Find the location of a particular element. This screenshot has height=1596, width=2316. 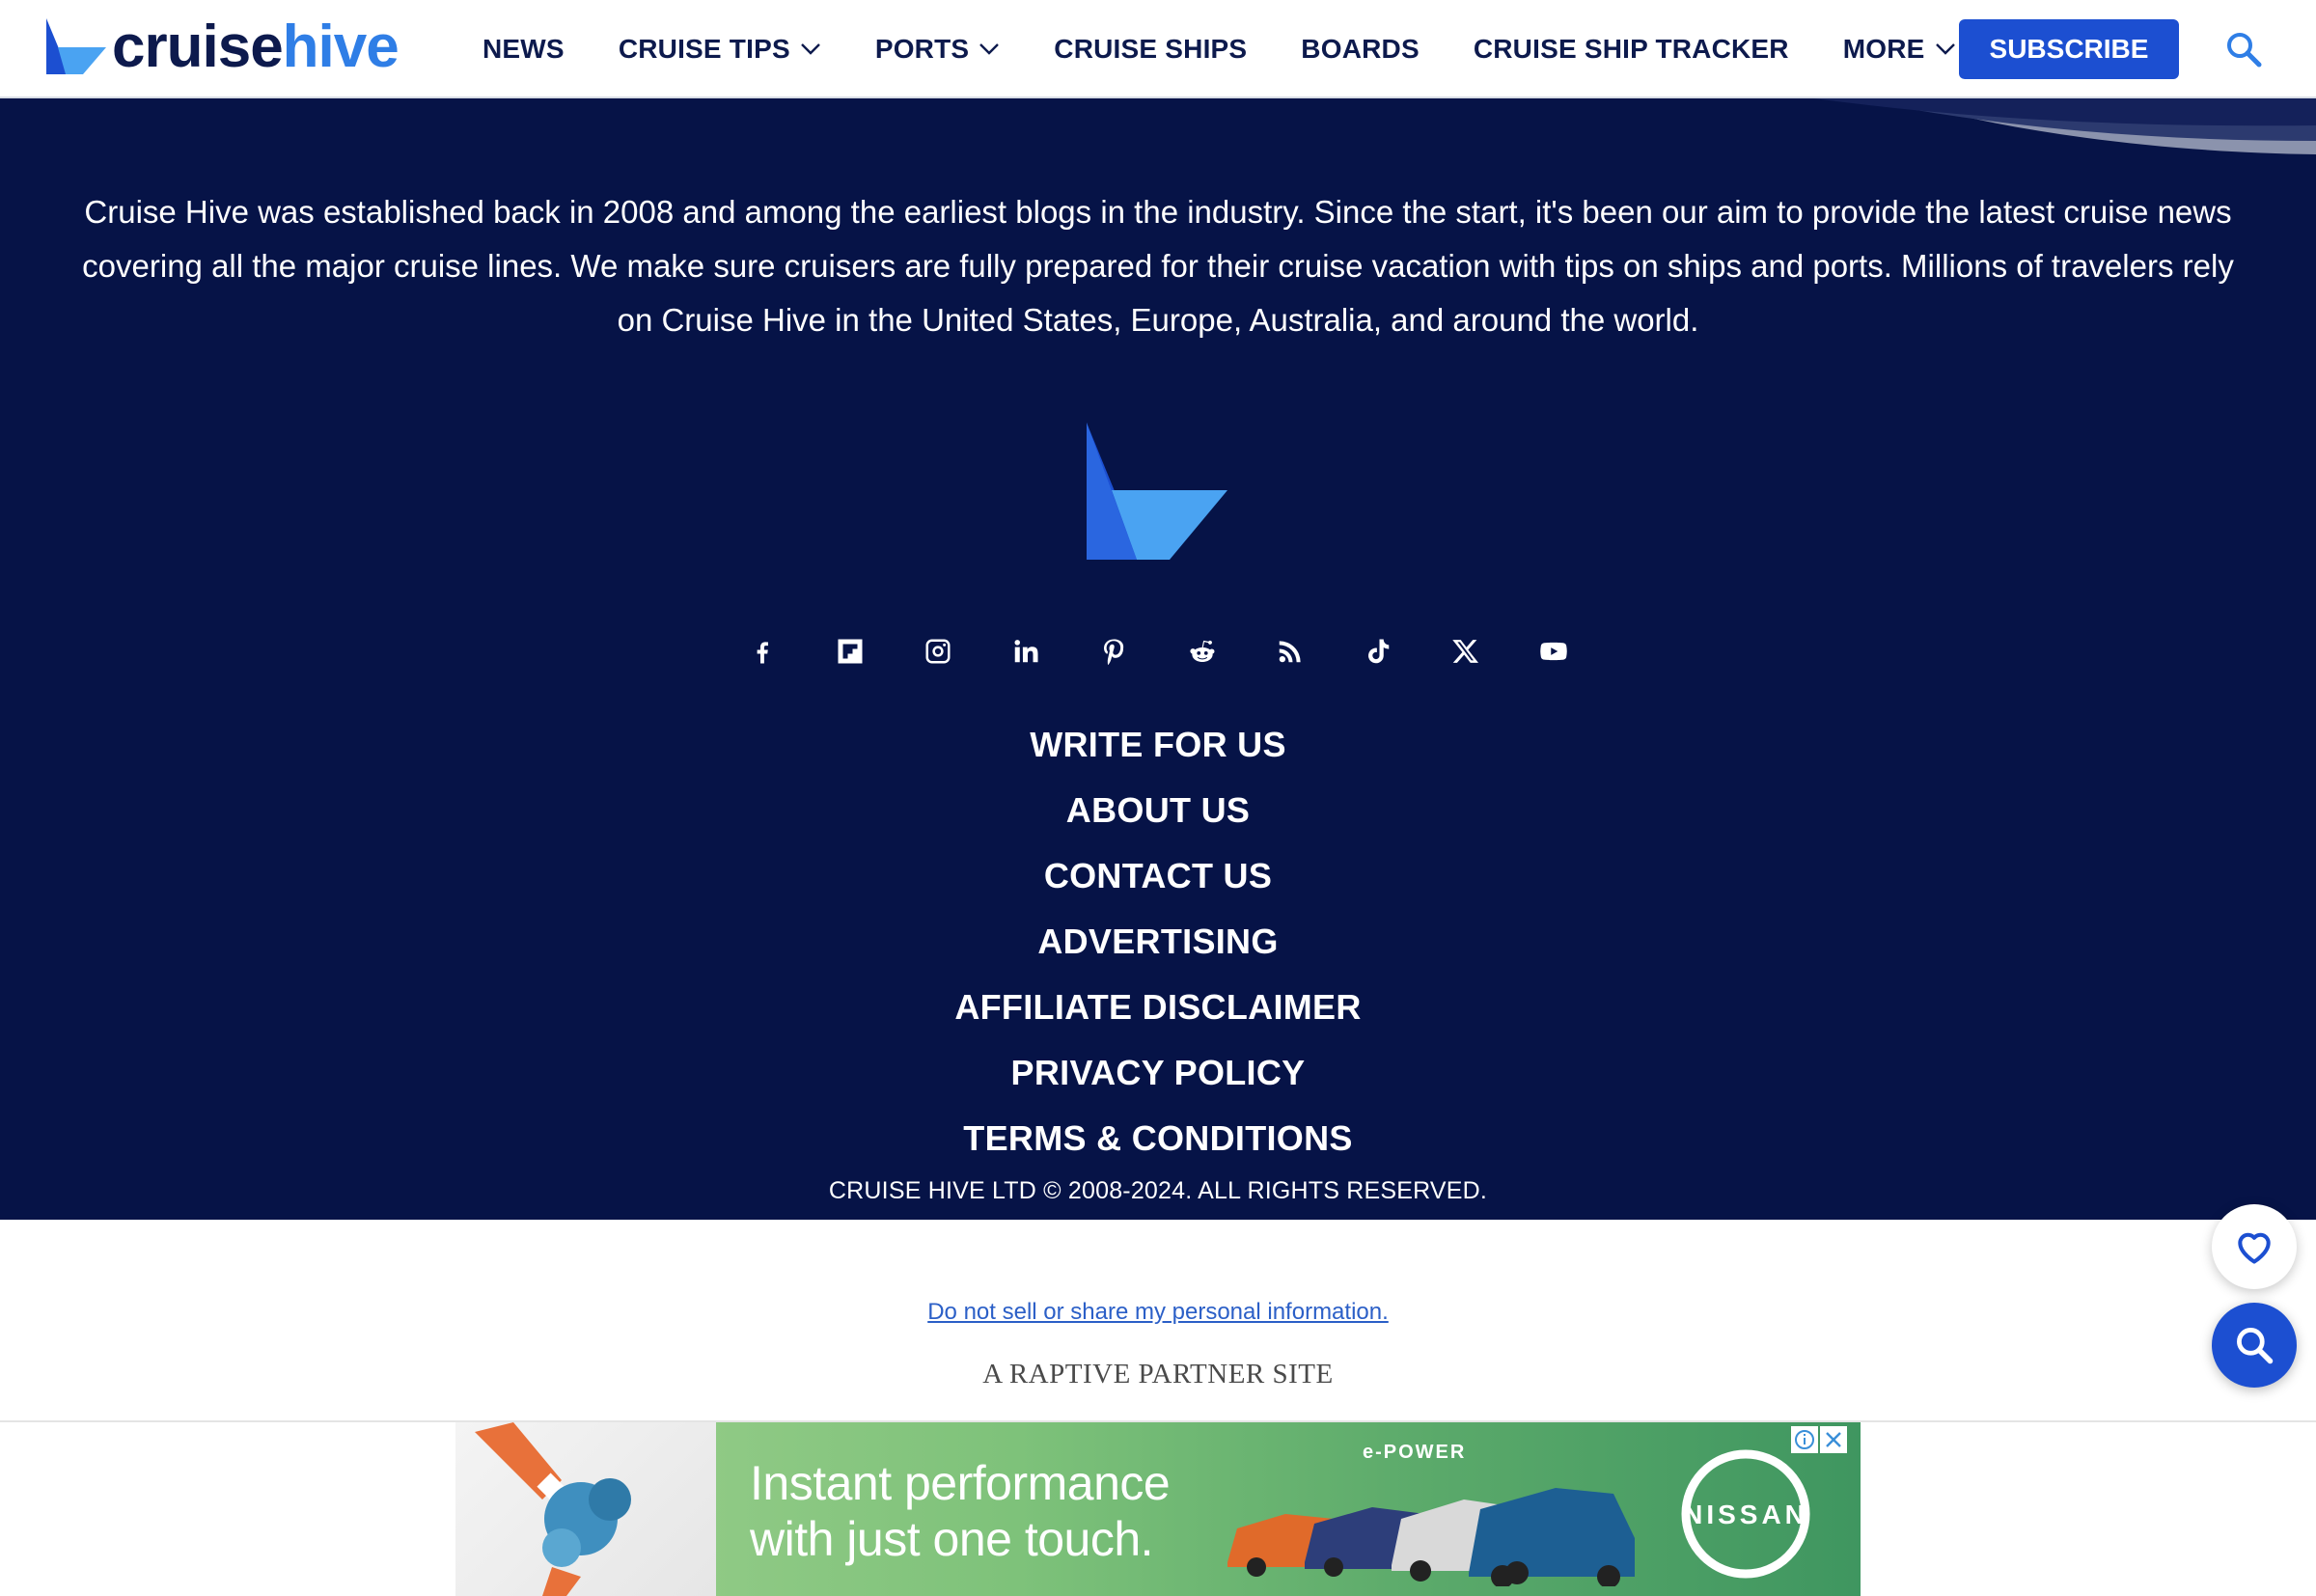

flipboard-link is located at coordinates (850, 651).